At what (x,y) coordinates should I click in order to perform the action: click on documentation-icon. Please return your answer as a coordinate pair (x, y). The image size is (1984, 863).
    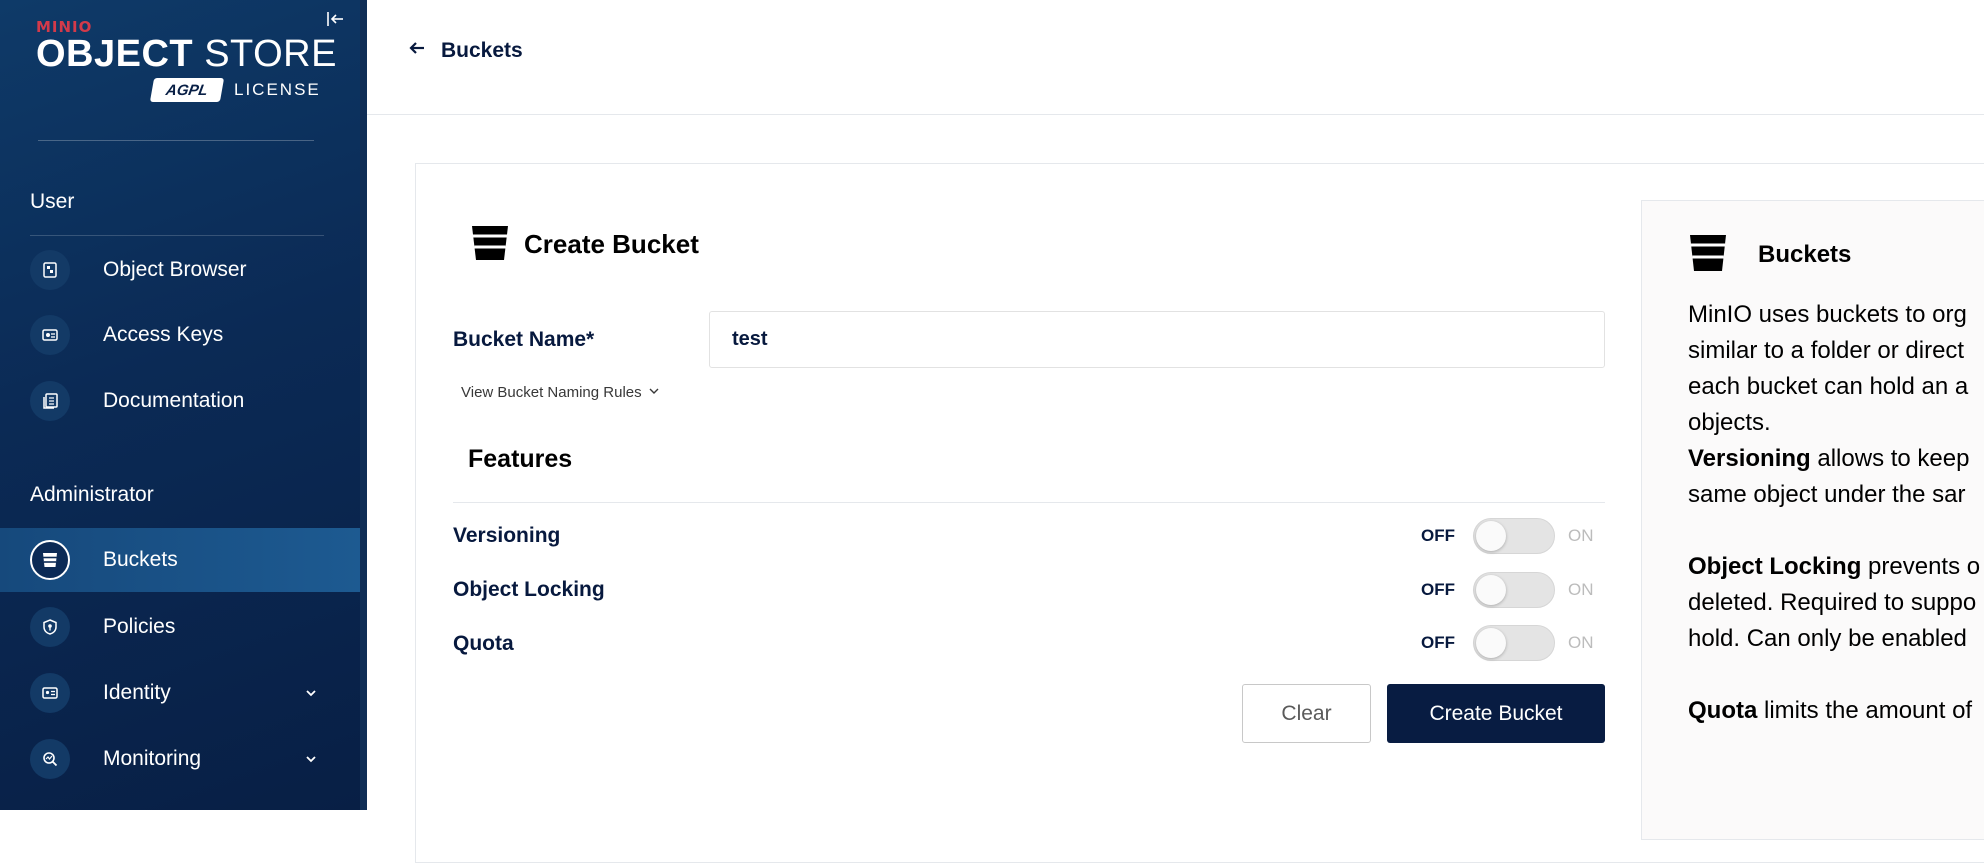
    Looking at the image, I should click on (50, 401).